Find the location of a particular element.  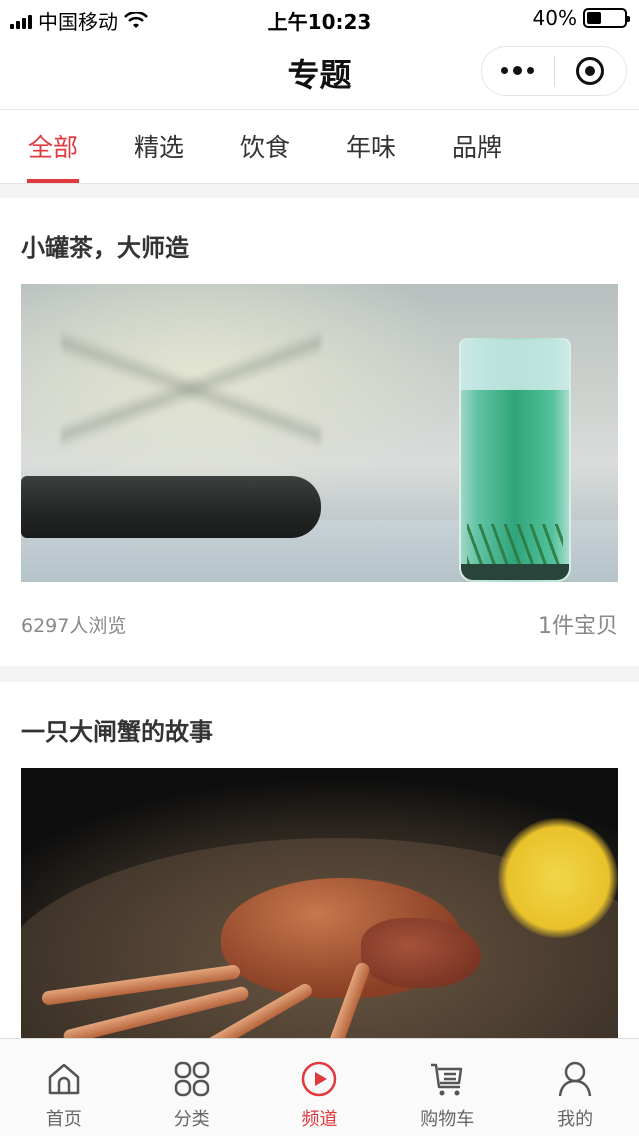

tabbar-label: 频道 is located at coordinates (319, 1119).